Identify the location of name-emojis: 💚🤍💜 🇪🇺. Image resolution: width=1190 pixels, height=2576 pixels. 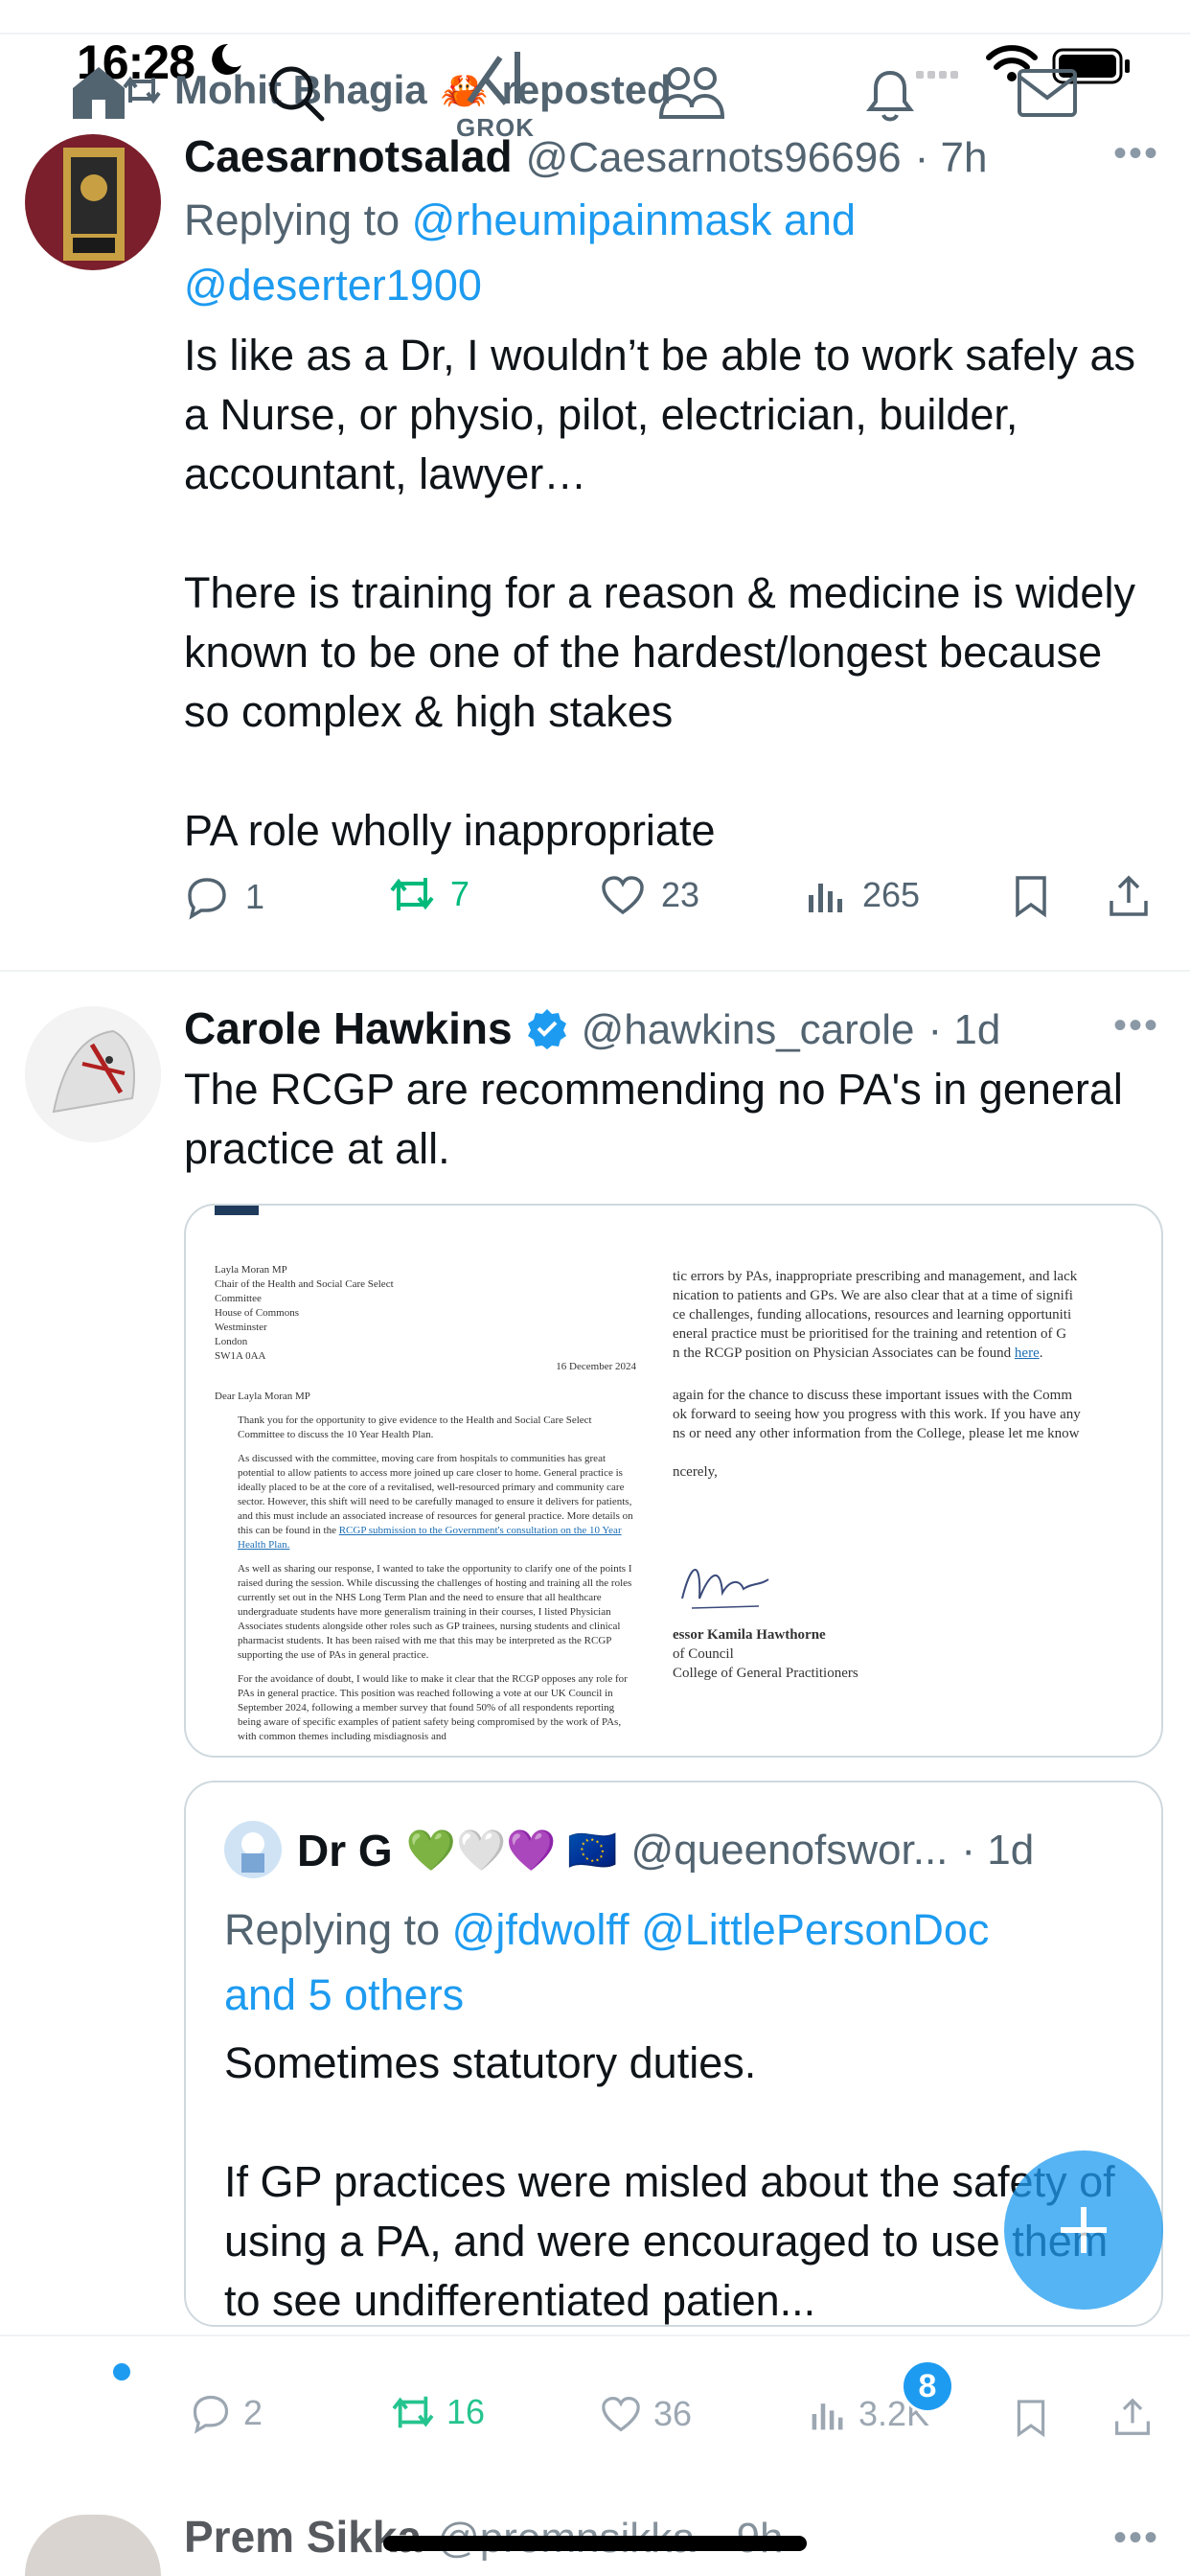
(512, 1850).